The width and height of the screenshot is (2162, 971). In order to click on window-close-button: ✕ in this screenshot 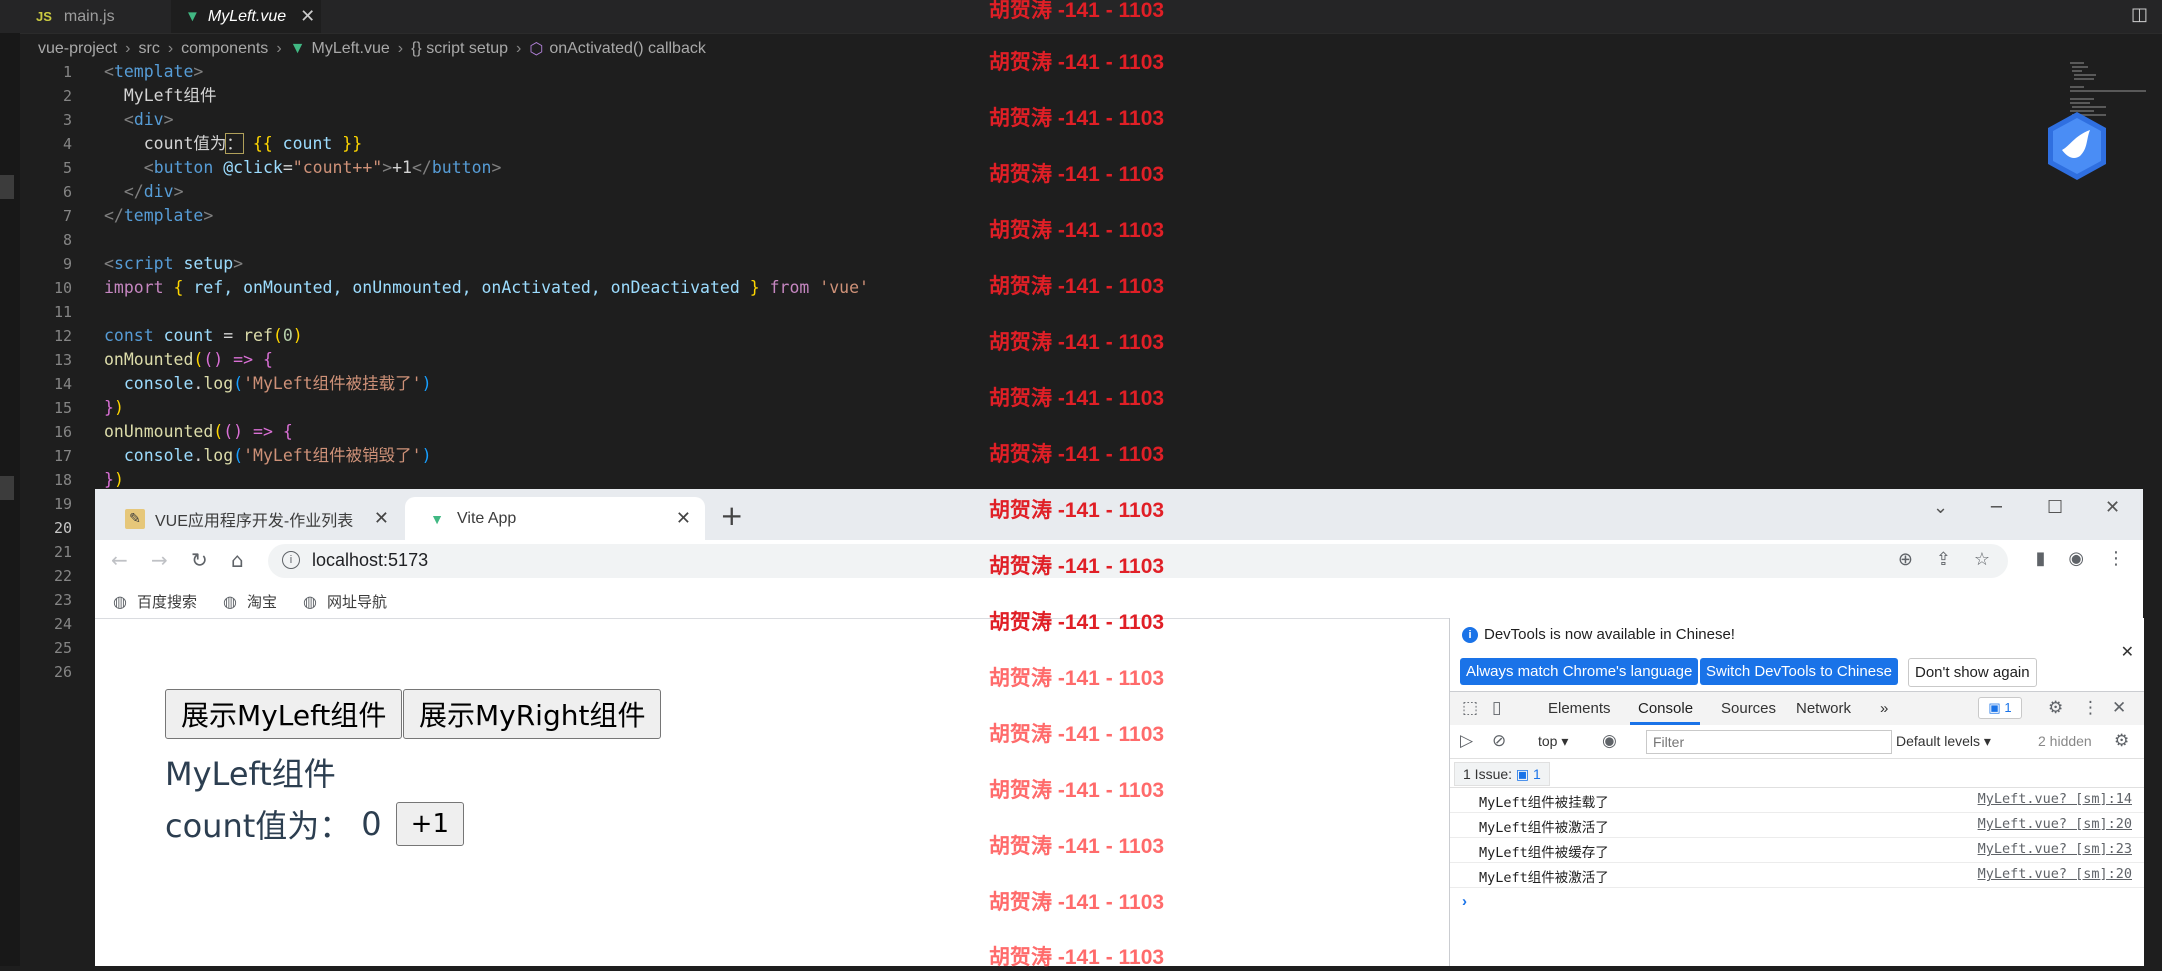, I will do `click(2112, 507)`.